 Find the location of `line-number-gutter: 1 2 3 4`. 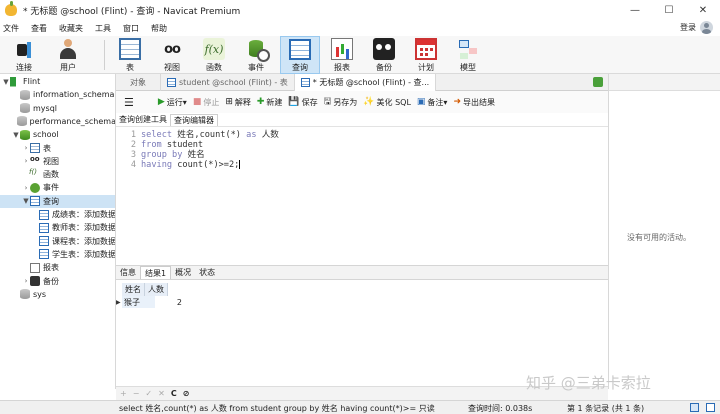

line-number-gutter: 1 2 3 4 is located at coordinates (126, 150).